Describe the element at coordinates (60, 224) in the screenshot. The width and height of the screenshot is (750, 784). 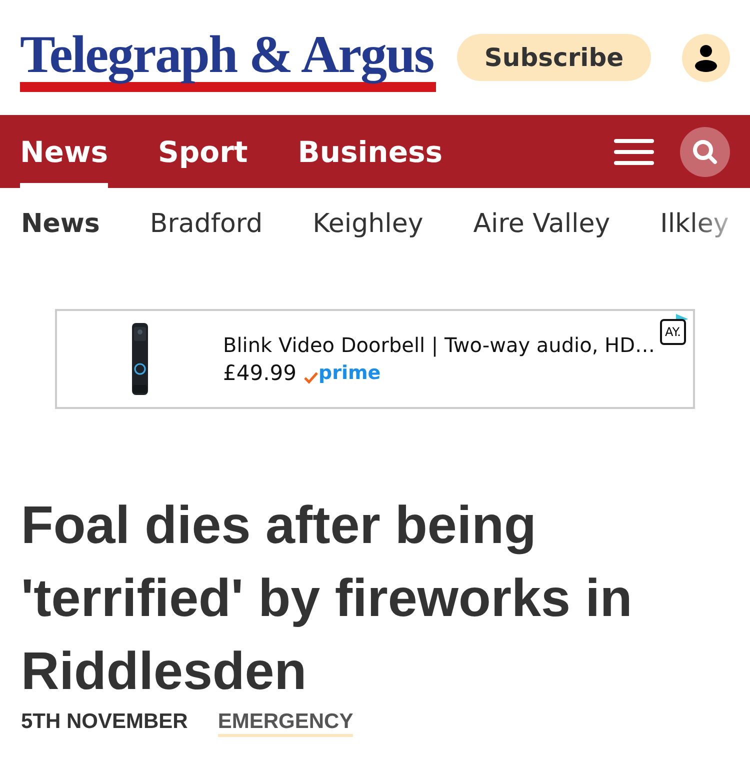
I see `section-link: News` at that location.